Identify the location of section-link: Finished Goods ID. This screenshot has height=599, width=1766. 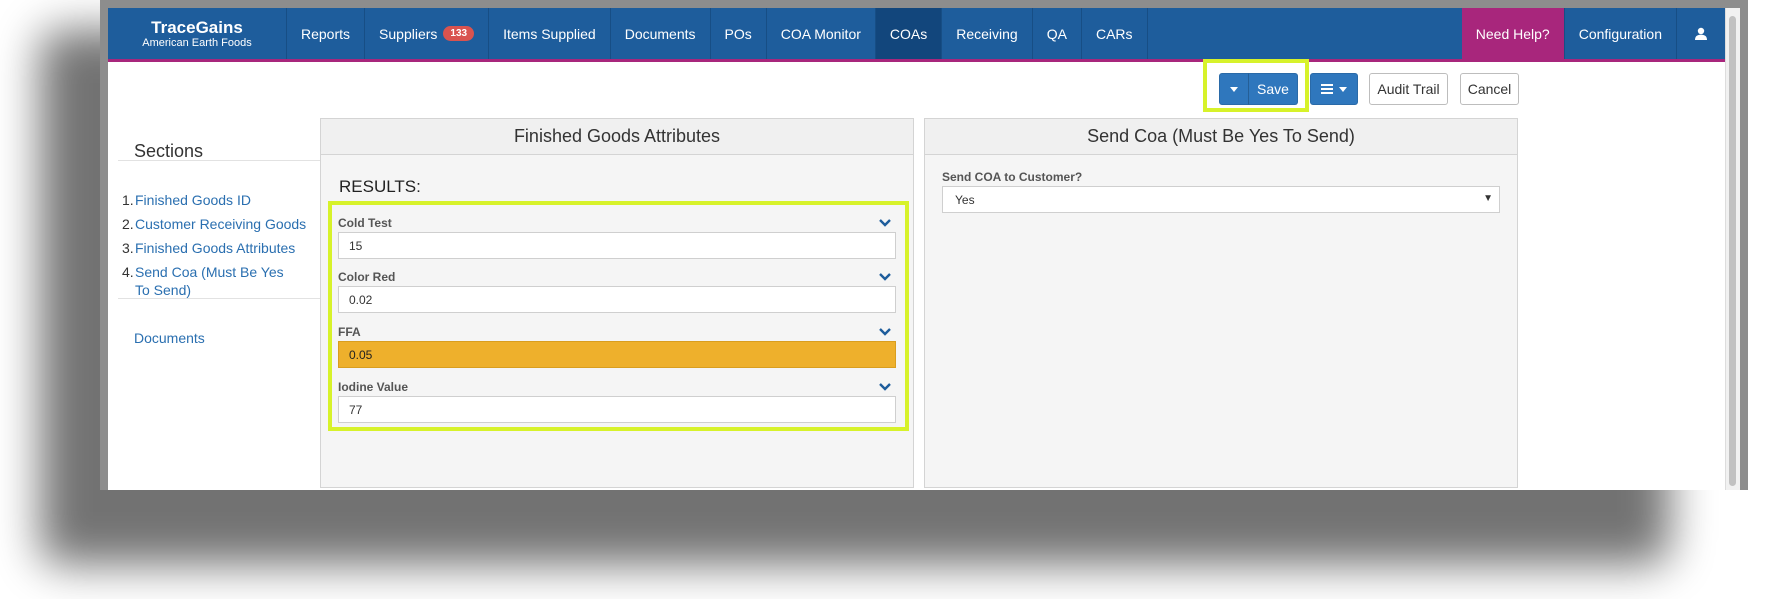
(193, 200).